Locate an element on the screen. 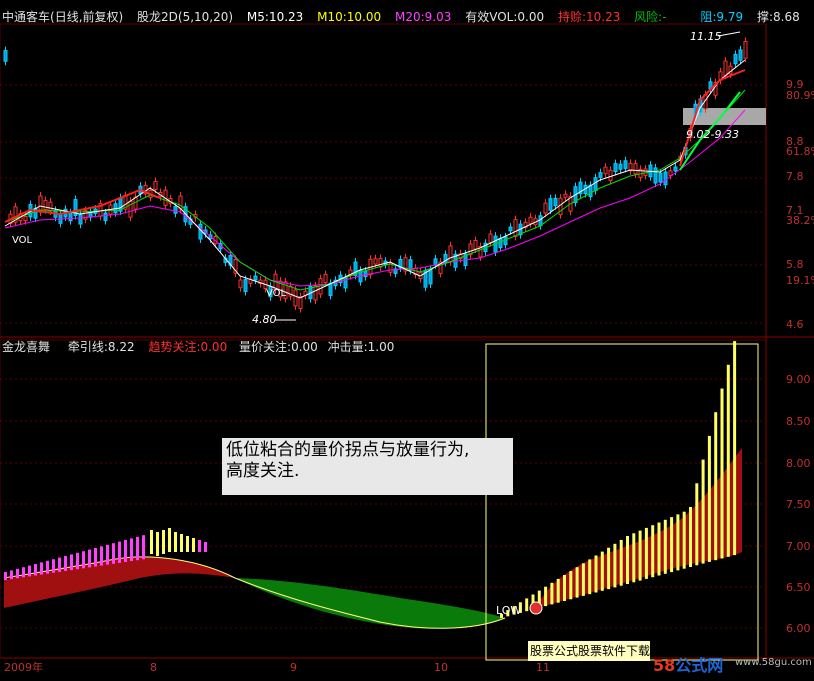  trend-value: 趋势关注:0.00 is located at coordinates (188, 347).